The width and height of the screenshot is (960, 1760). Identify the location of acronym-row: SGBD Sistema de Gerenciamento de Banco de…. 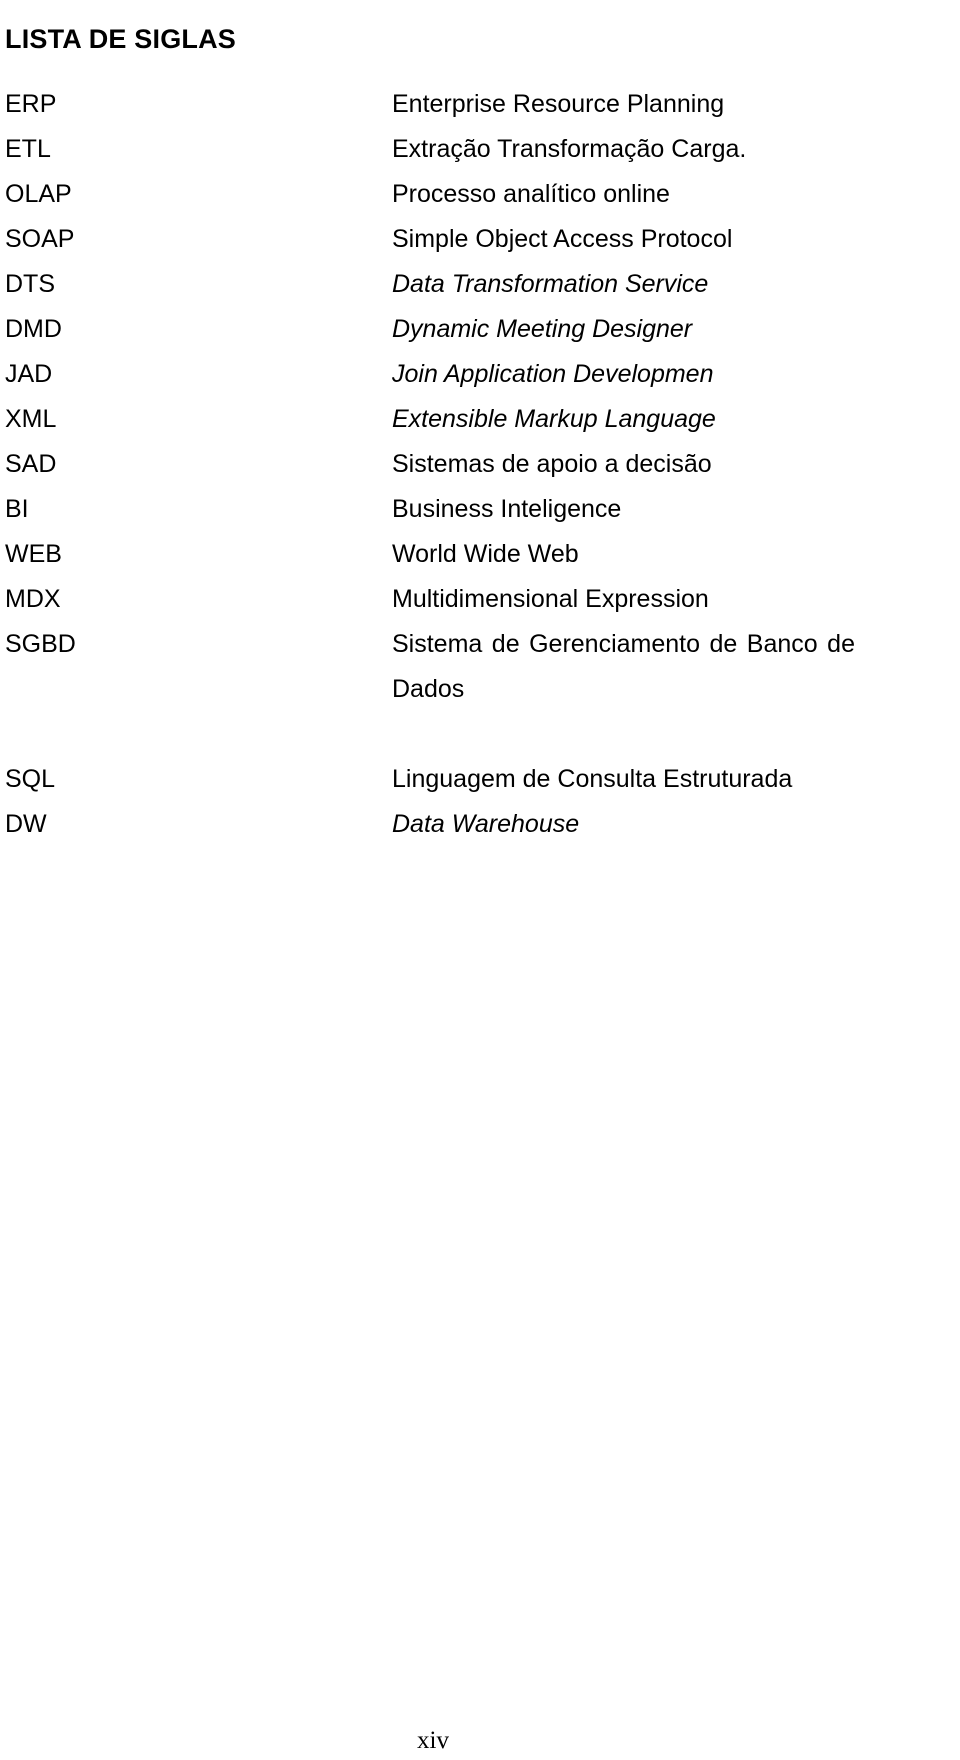
(480, 689).